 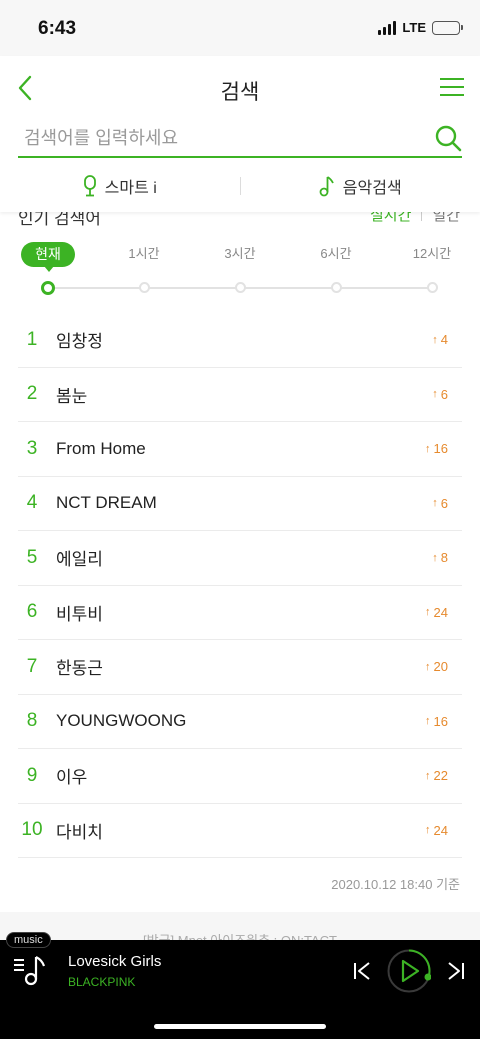 I want to click on search-input, so click(x=218, y=138).